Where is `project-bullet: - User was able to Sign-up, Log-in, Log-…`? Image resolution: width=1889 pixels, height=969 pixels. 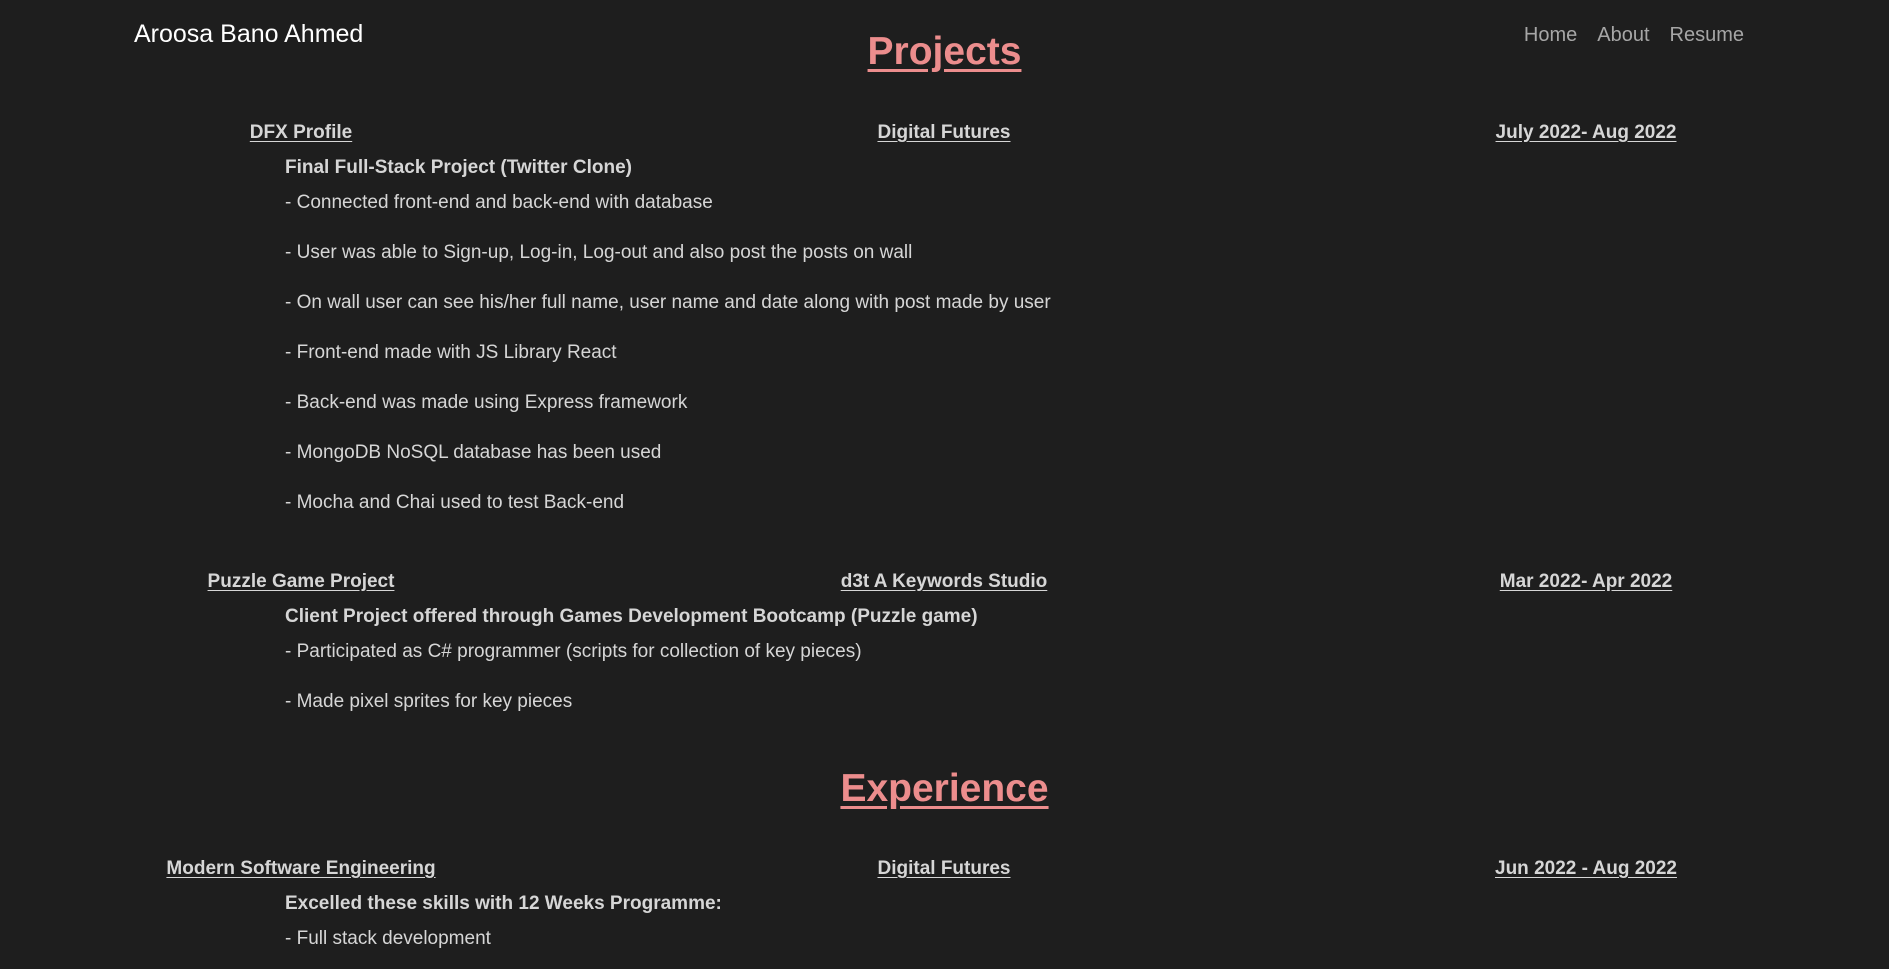
project-bullet: - User was able to Sign-up, Log-in, Log-… is located at coordinates (599, 252).